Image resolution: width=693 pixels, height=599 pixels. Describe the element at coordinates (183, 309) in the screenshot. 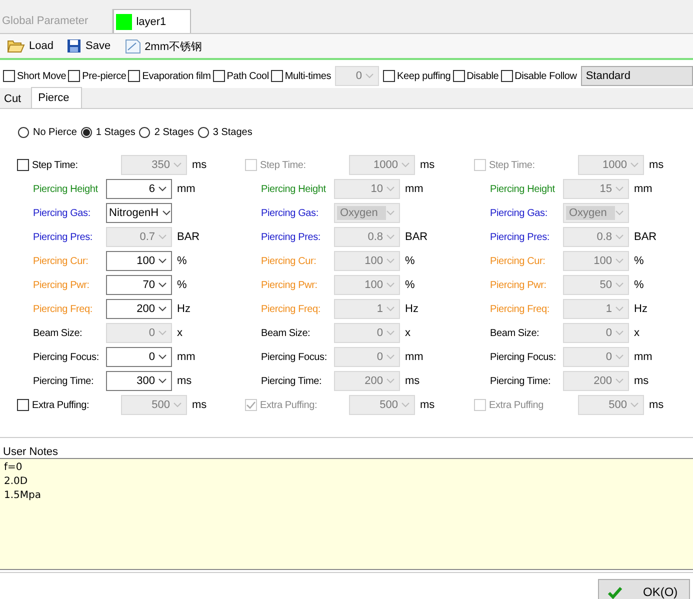

I see `unit-label: Hz` at that location.